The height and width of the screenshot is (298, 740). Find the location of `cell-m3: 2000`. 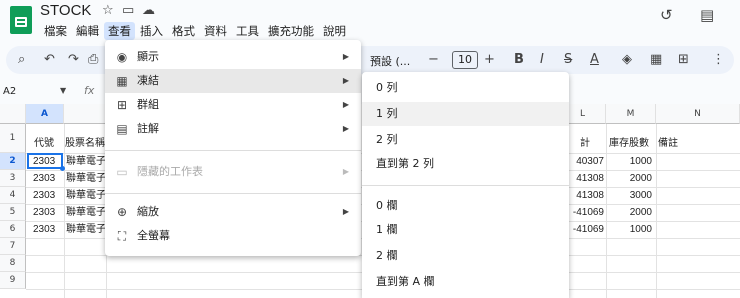

cell-m3: 2000 is located at coordinates (629, 179).